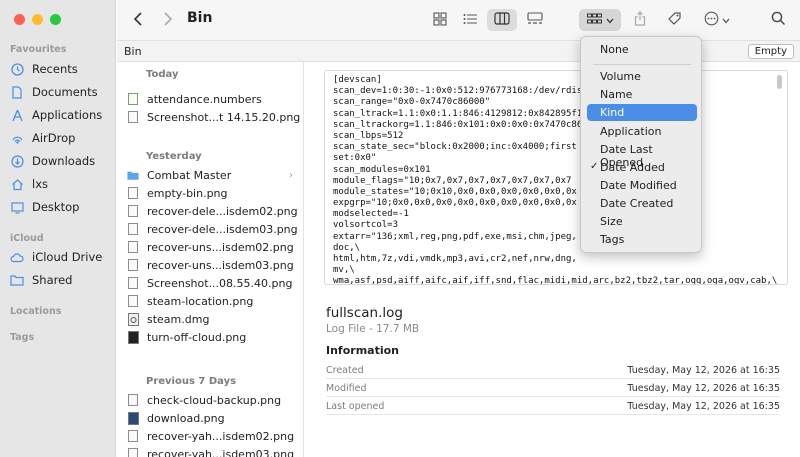  Describe the element at coordinates (642, 221) in the screenshot. I see `menu-item-size: Size` at that location.